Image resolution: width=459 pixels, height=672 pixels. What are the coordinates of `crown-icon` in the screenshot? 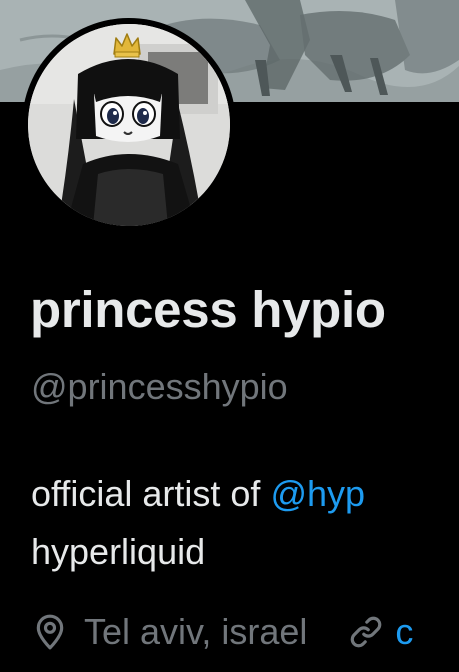 It's located at (127, 45).